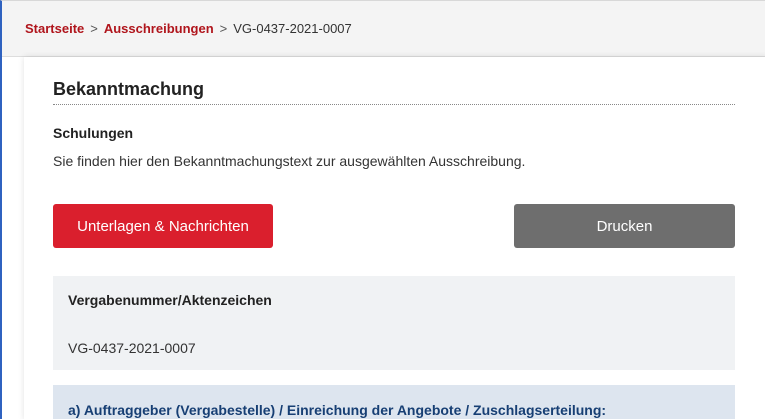 Image resolution: width=765 pixels, height=419 pixels. Describe the element at coordinates (292, 28) in the screenshot. I see `breadcrumb-current: VG-0437-2021-0007` at that location.